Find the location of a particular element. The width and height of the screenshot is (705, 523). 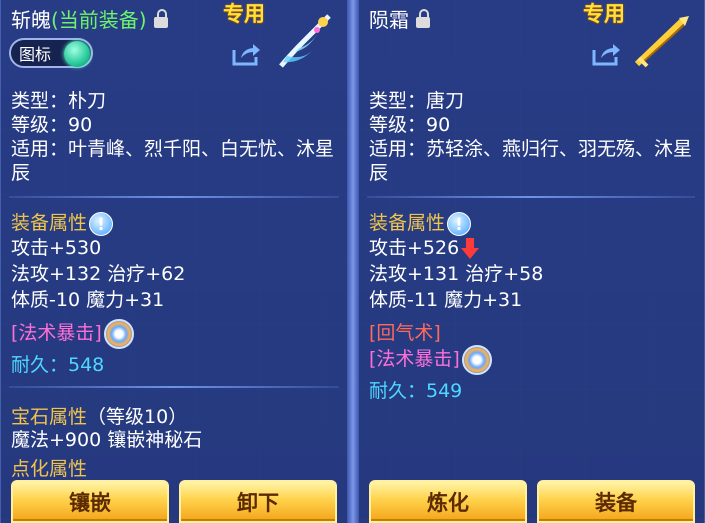

left-level: 等级：90 is located at coordinates (52, 125).